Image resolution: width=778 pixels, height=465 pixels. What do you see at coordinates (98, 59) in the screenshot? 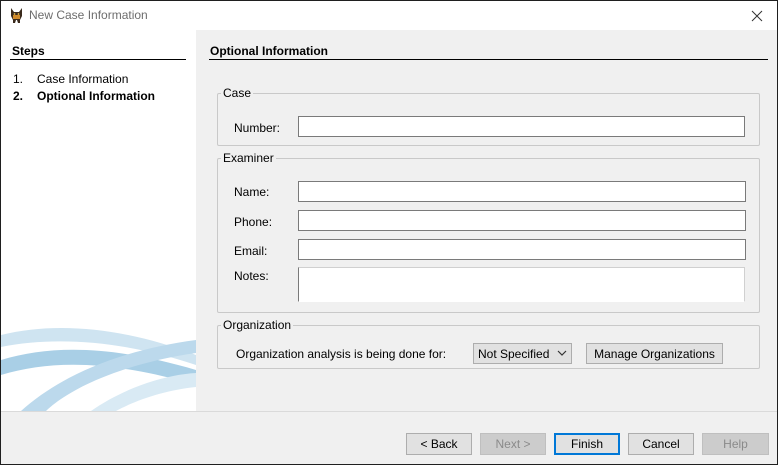
I see `steps-divider` at bounding box center [98, 59].